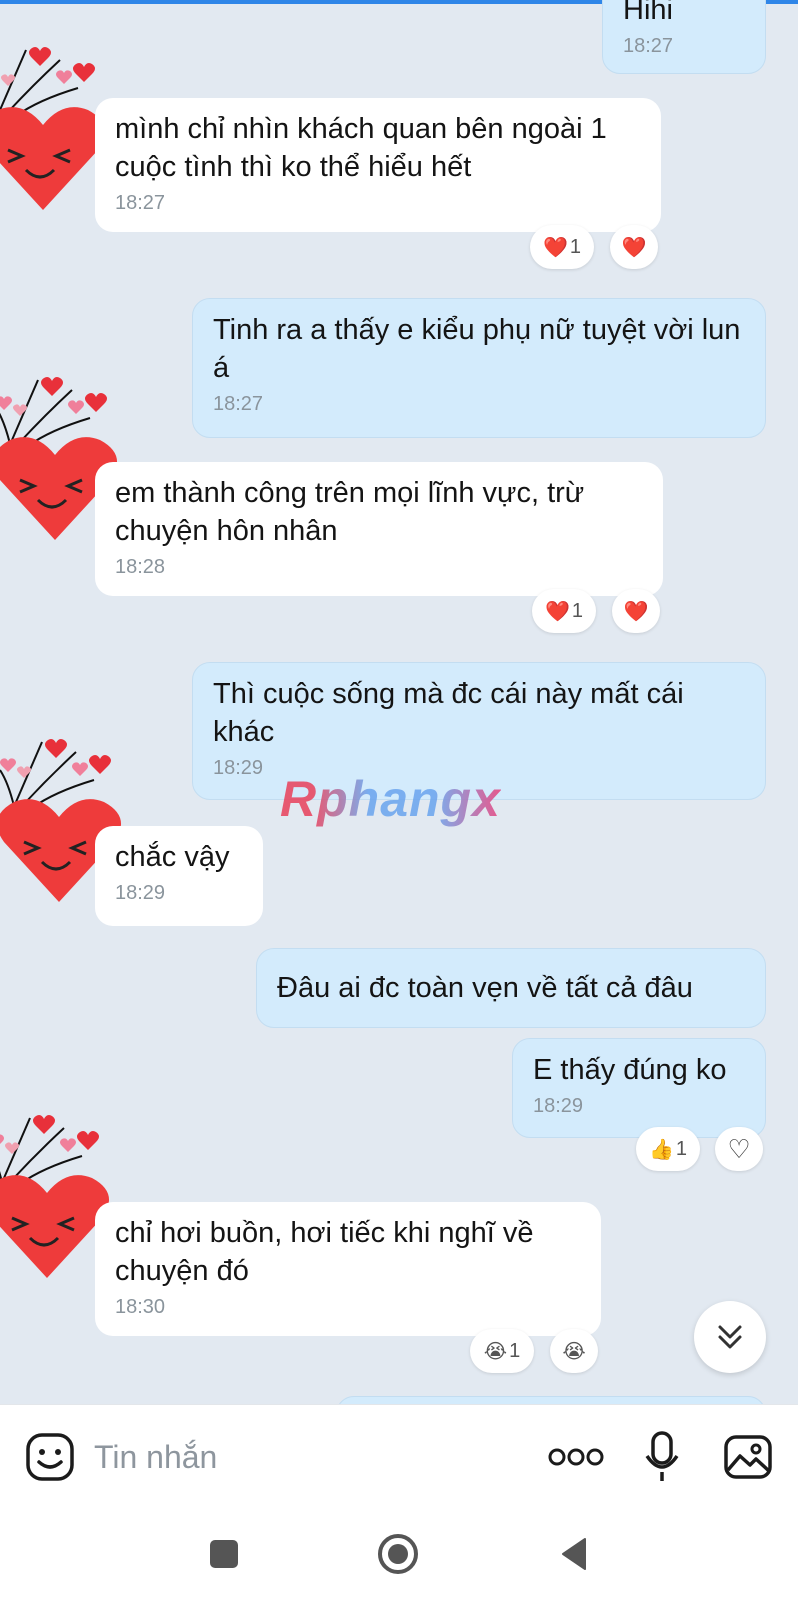 This screenshot has width=798, height=1600. I want to click on react-button: ♡, so click(739, 1149).